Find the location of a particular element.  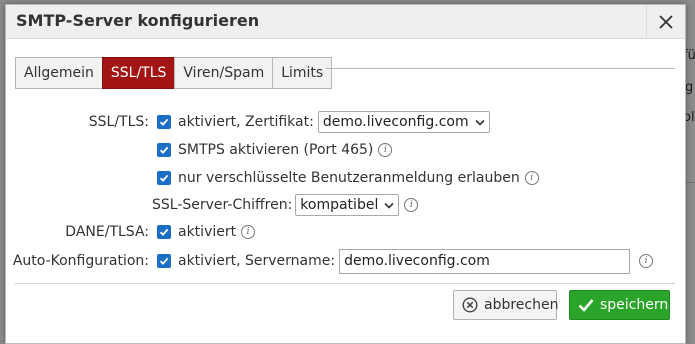

cancel-icon is located at coordinates (470, 305).